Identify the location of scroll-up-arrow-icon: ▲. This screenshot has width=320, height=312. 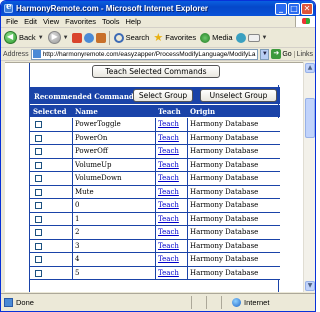
(310, 68).